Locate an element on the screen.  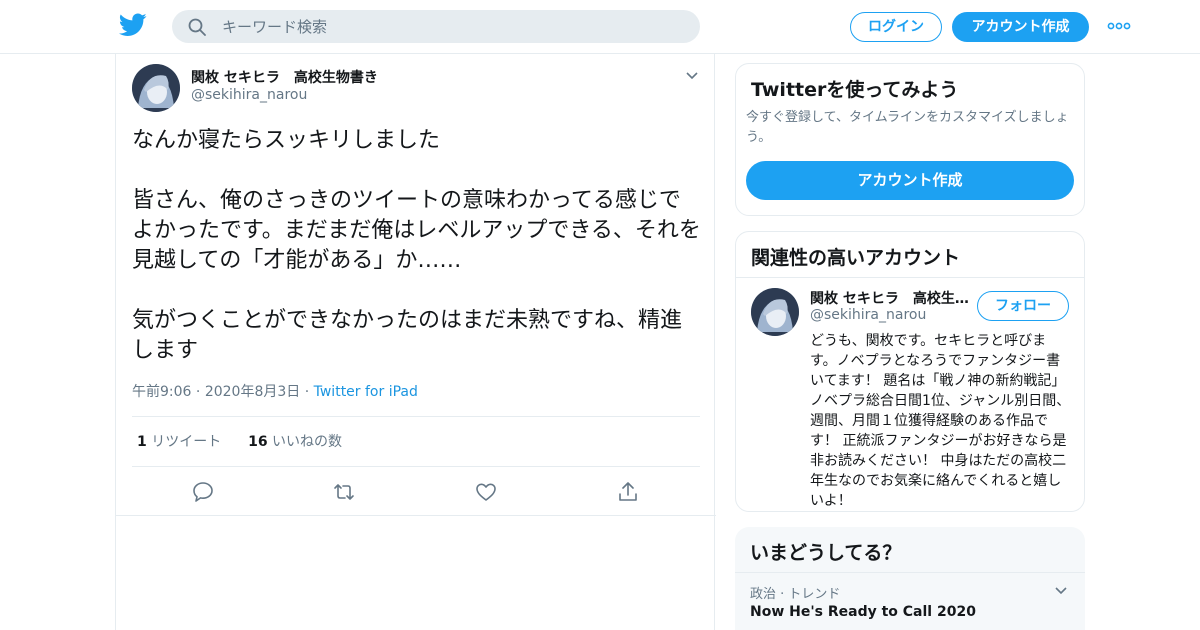
twitter-logo-icon is located at coordinates (133, 25).